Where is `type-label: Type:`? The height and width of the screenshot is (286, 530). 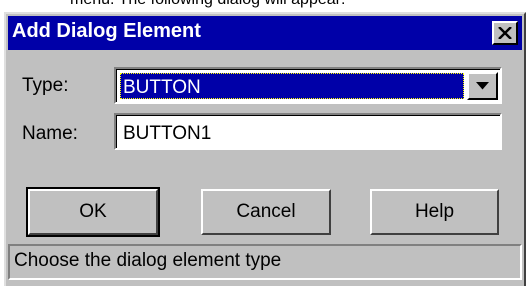
type-label: Type: is located at coordinates (45, 85).